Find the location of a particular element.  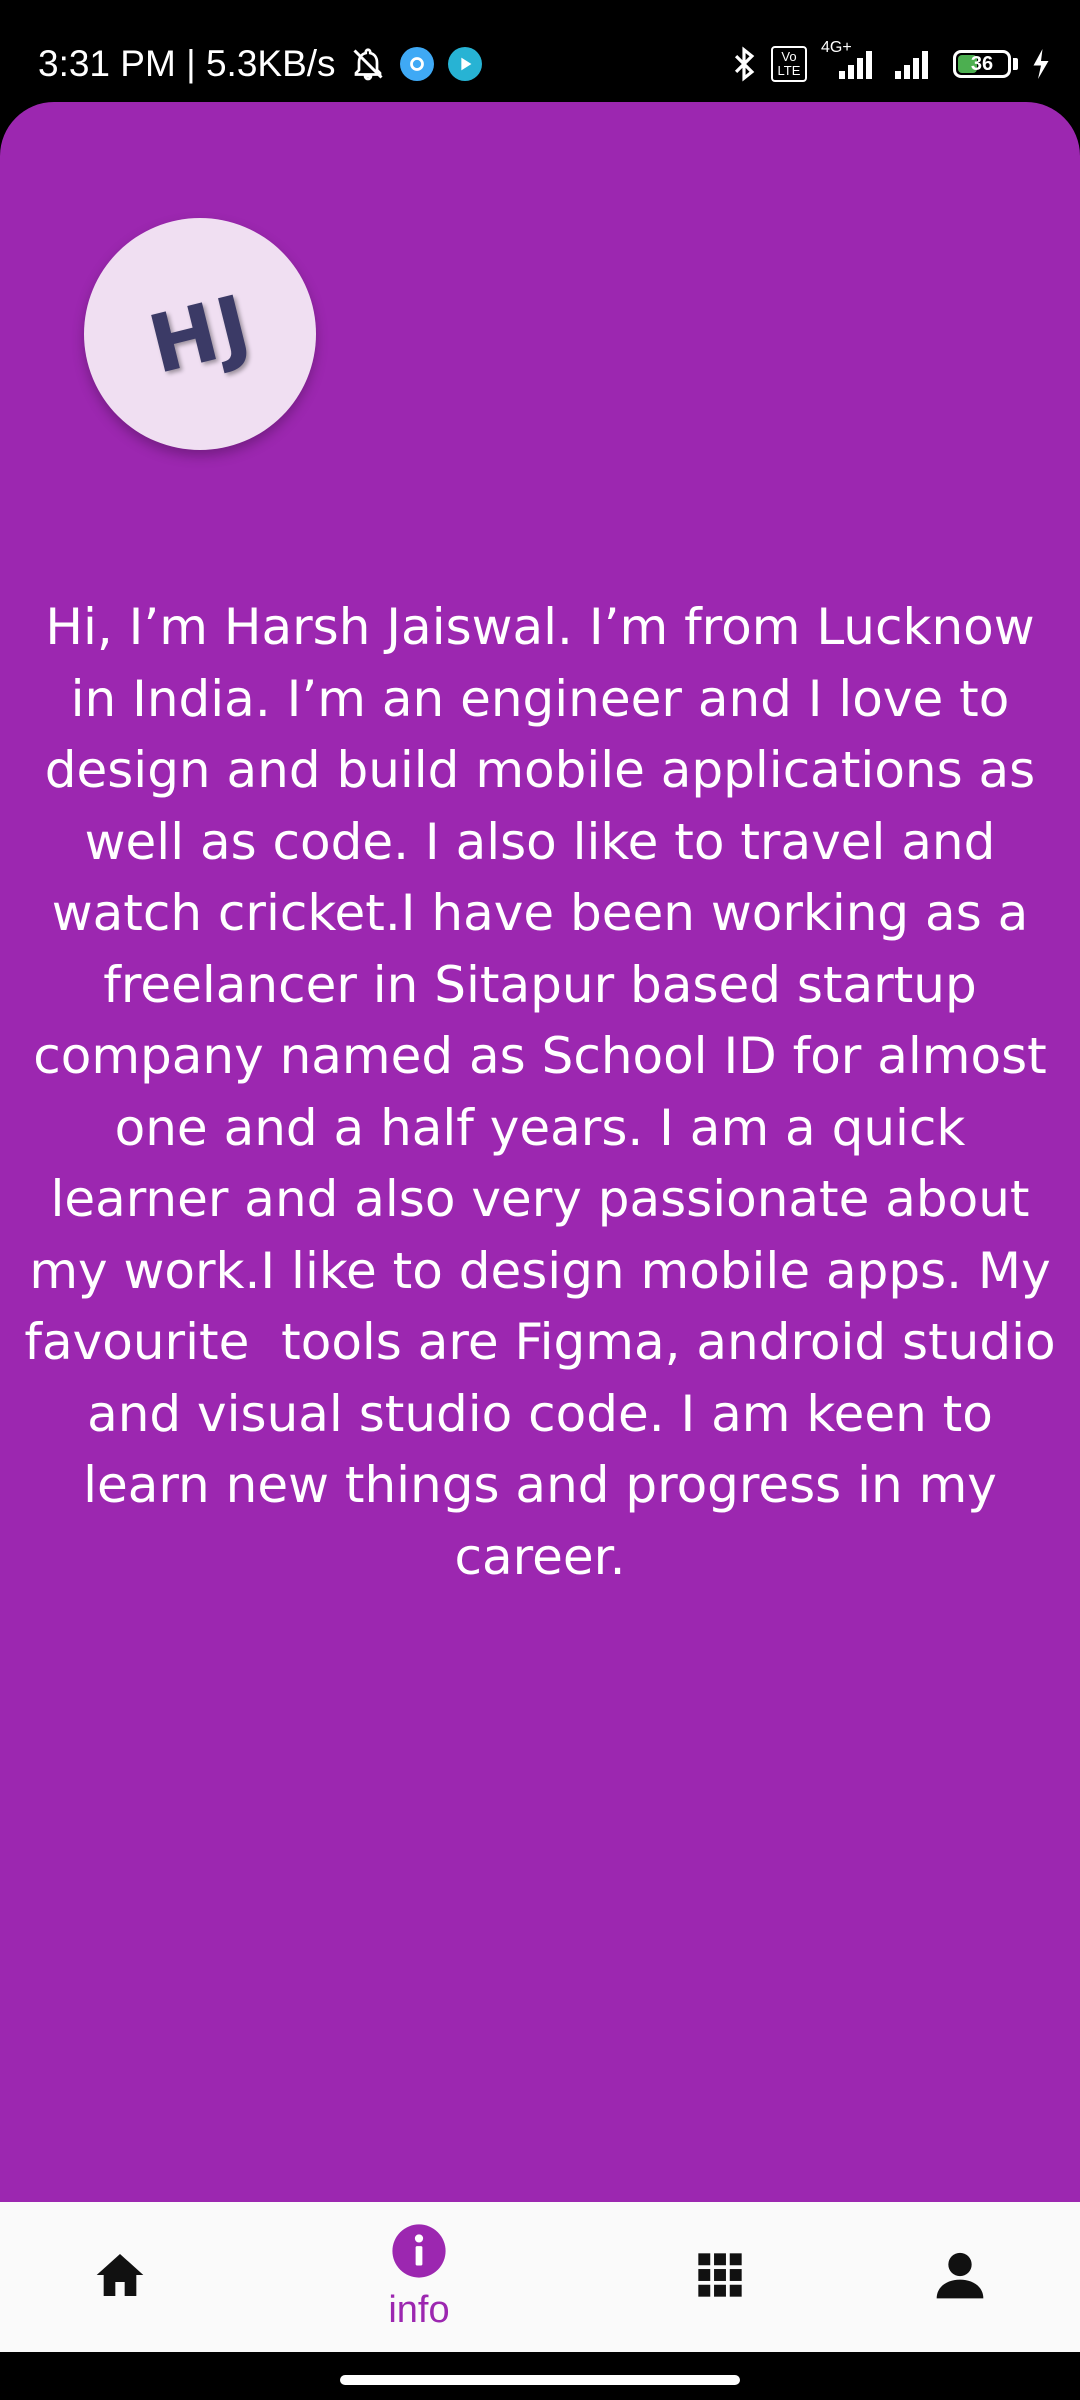

status-left: 3:31 PM | 5.3KB/s is located at coordinates (260, 64).